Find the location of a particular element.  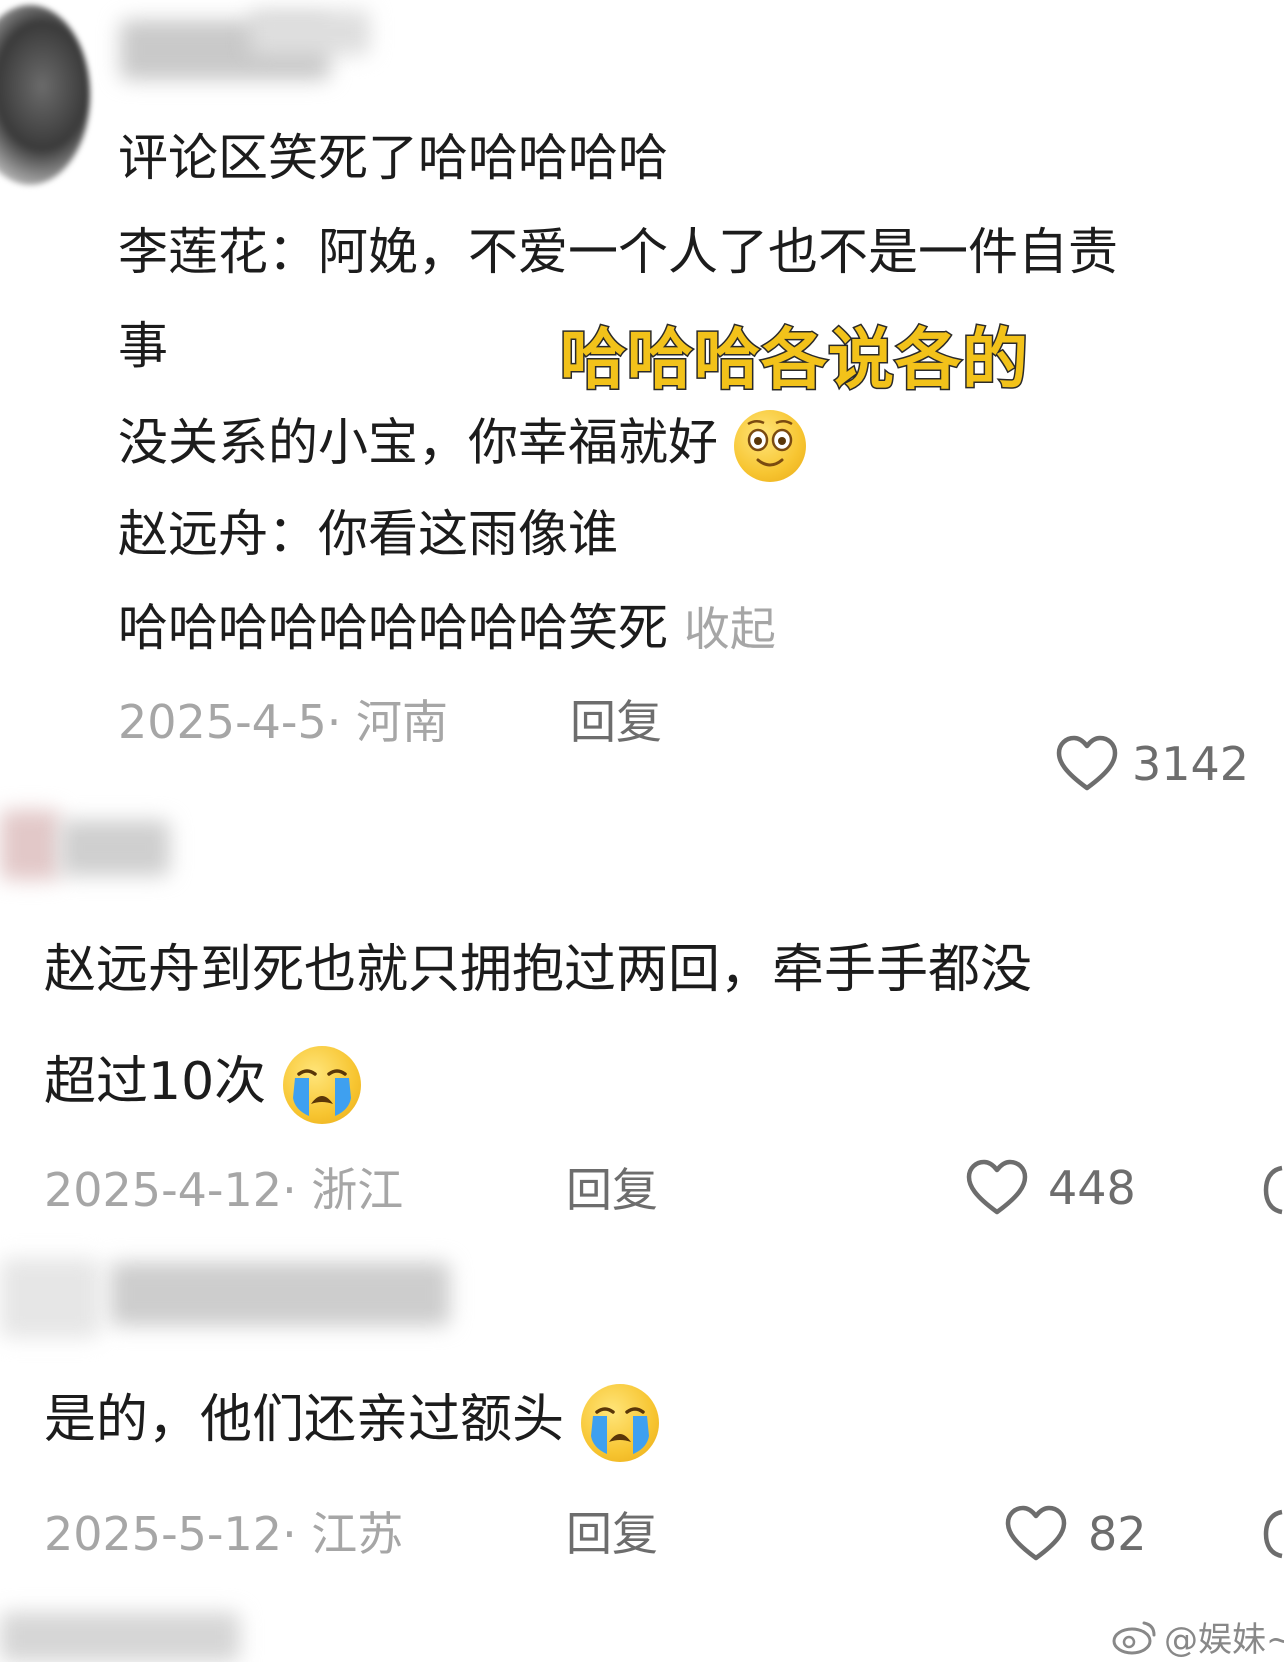

collapse-button: 收起 is located at coordinates (730, 629).